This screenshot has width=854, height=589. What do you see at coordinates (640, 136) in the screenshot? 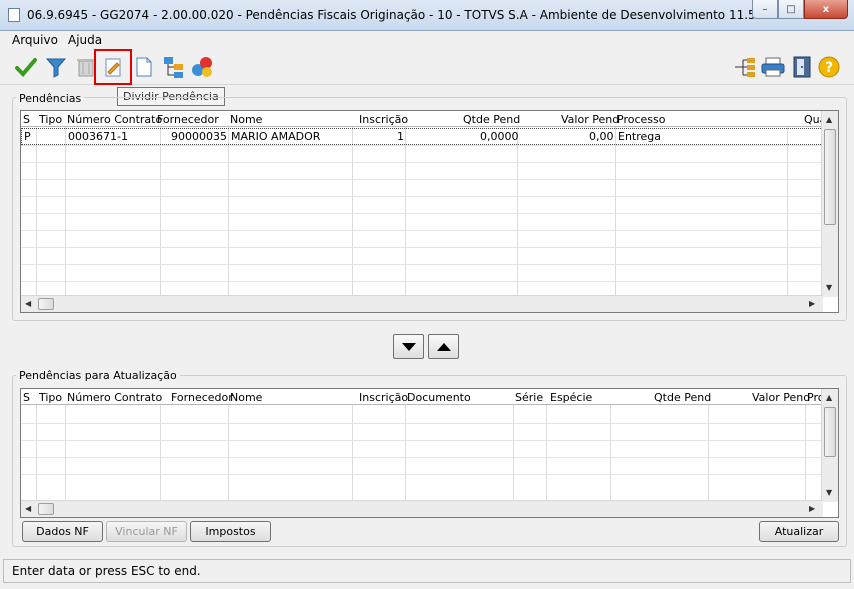
I see `cell-processo: Entrega` at bounding box center [640, 136].